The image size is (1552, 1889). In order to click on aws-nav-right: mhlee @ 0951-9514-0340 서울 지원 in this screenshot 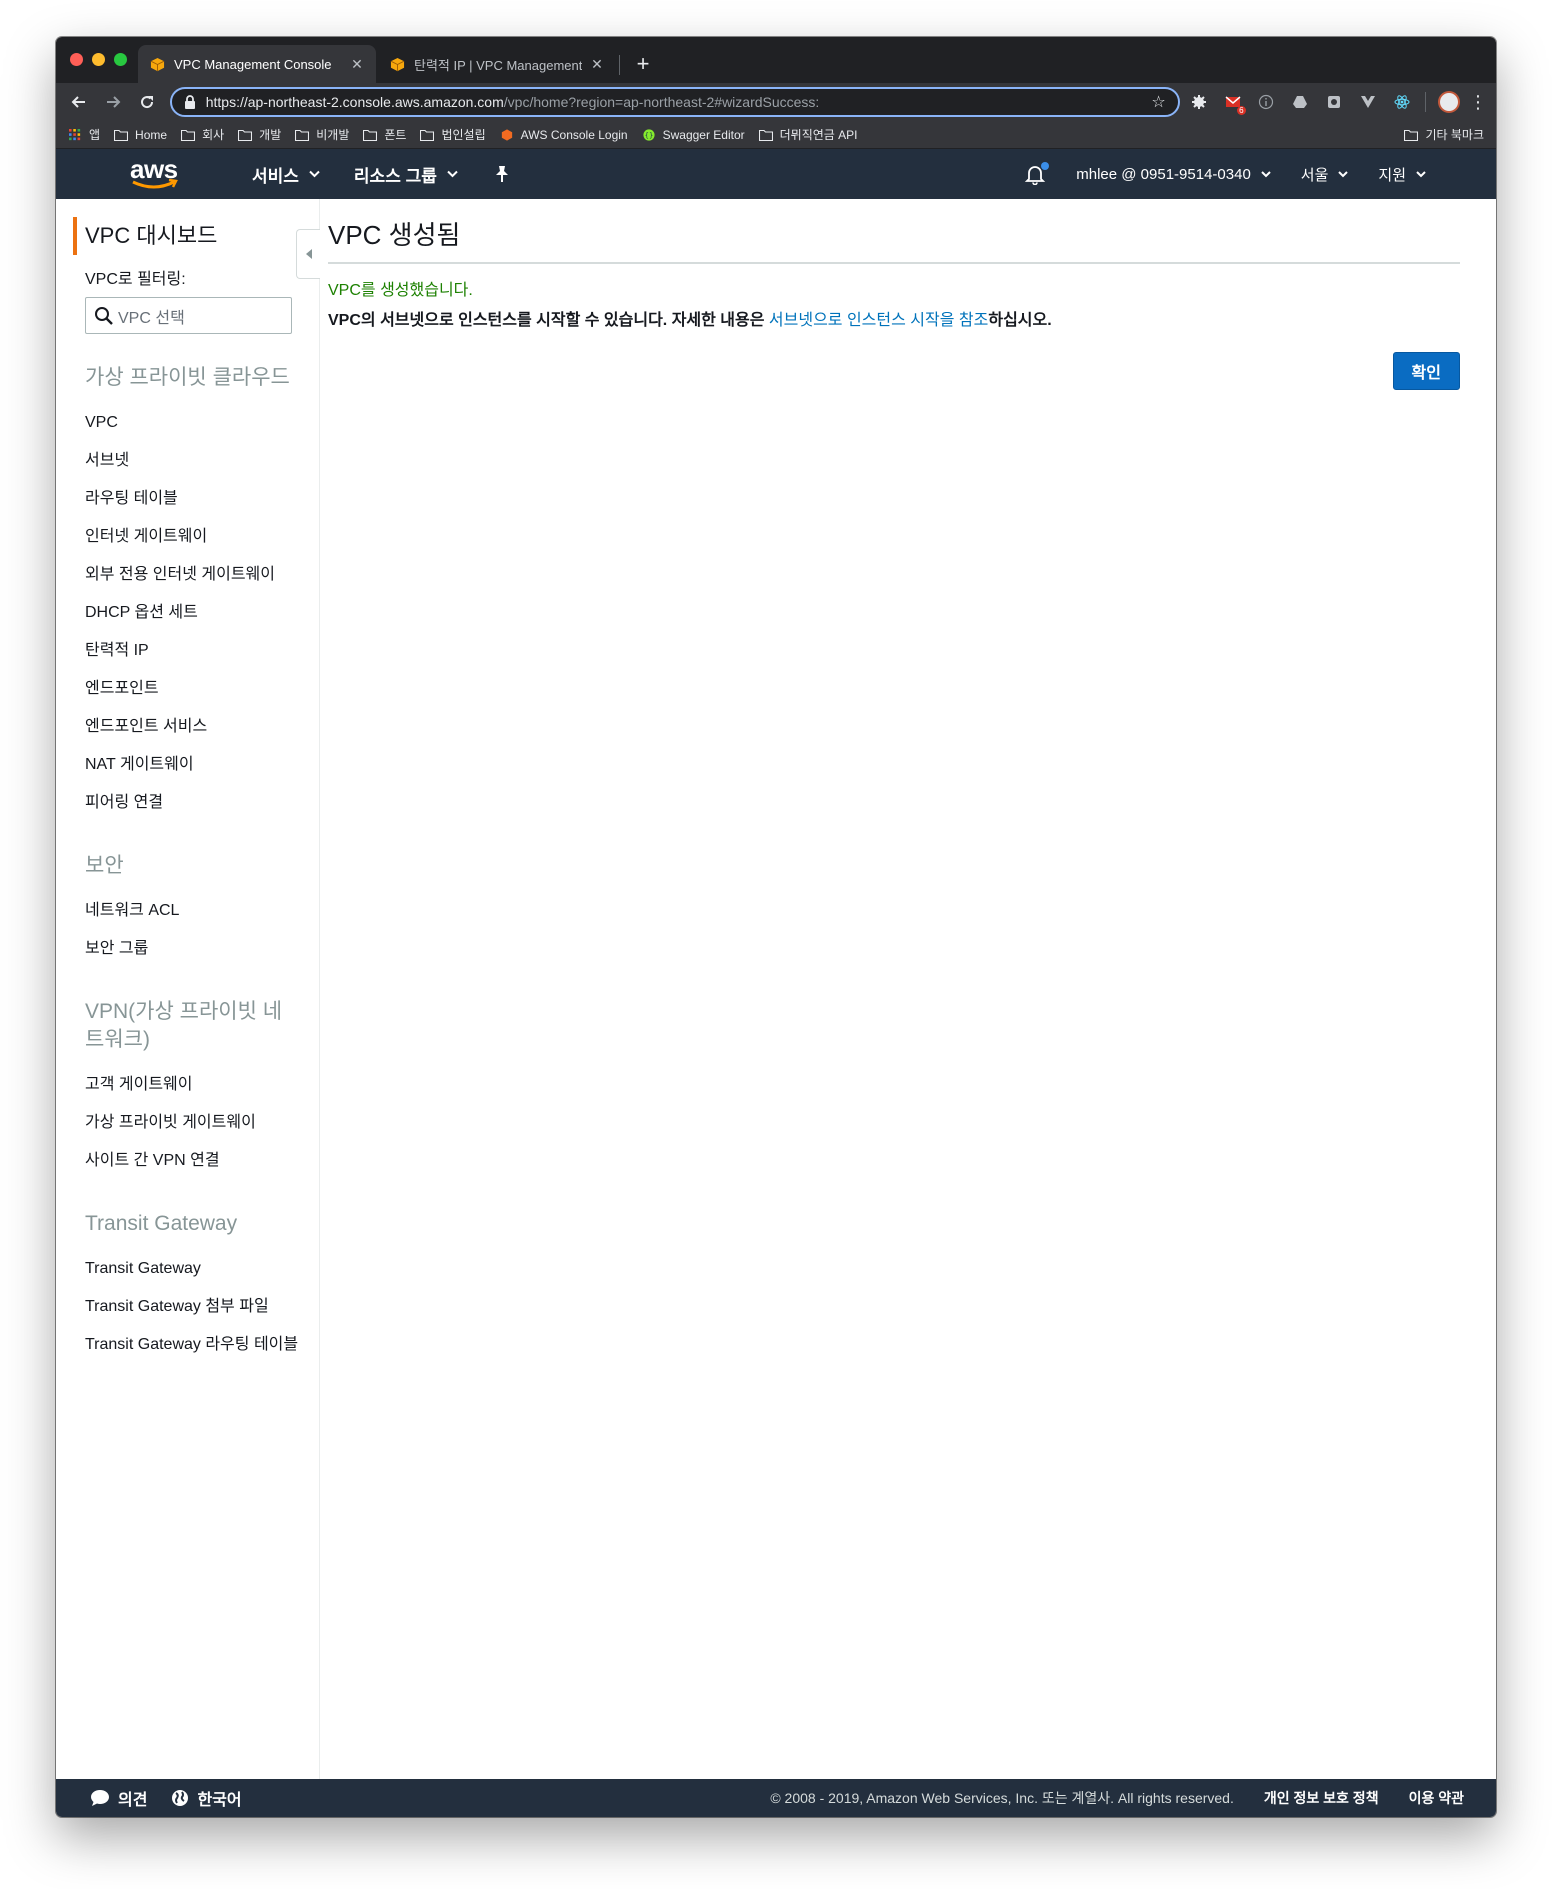, I will do `click(1225, 174)`.